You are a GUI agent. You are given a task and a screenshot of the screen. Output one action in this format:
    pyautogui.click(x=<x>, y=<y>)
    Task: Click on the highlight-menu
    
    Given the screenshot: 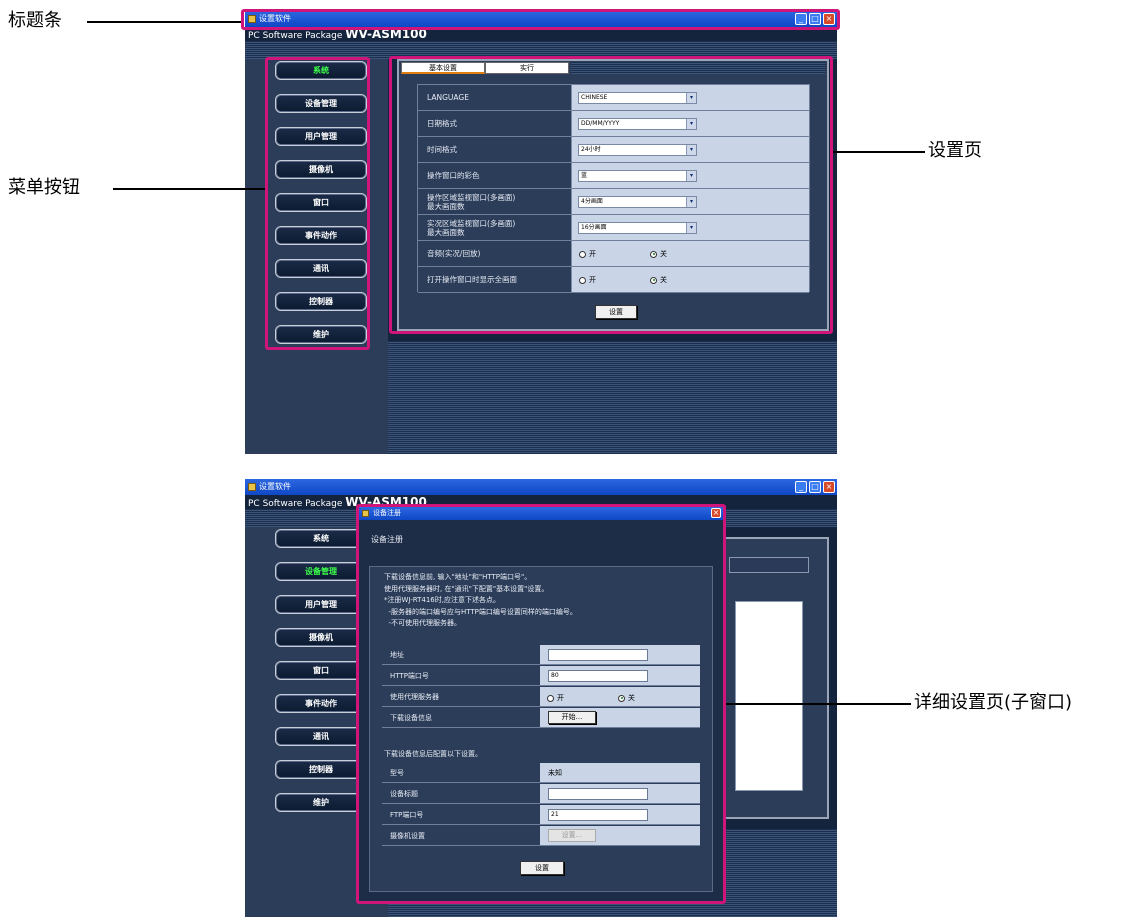 What is the action you would take?
    pyautogui.click(x=317, y=203)
    